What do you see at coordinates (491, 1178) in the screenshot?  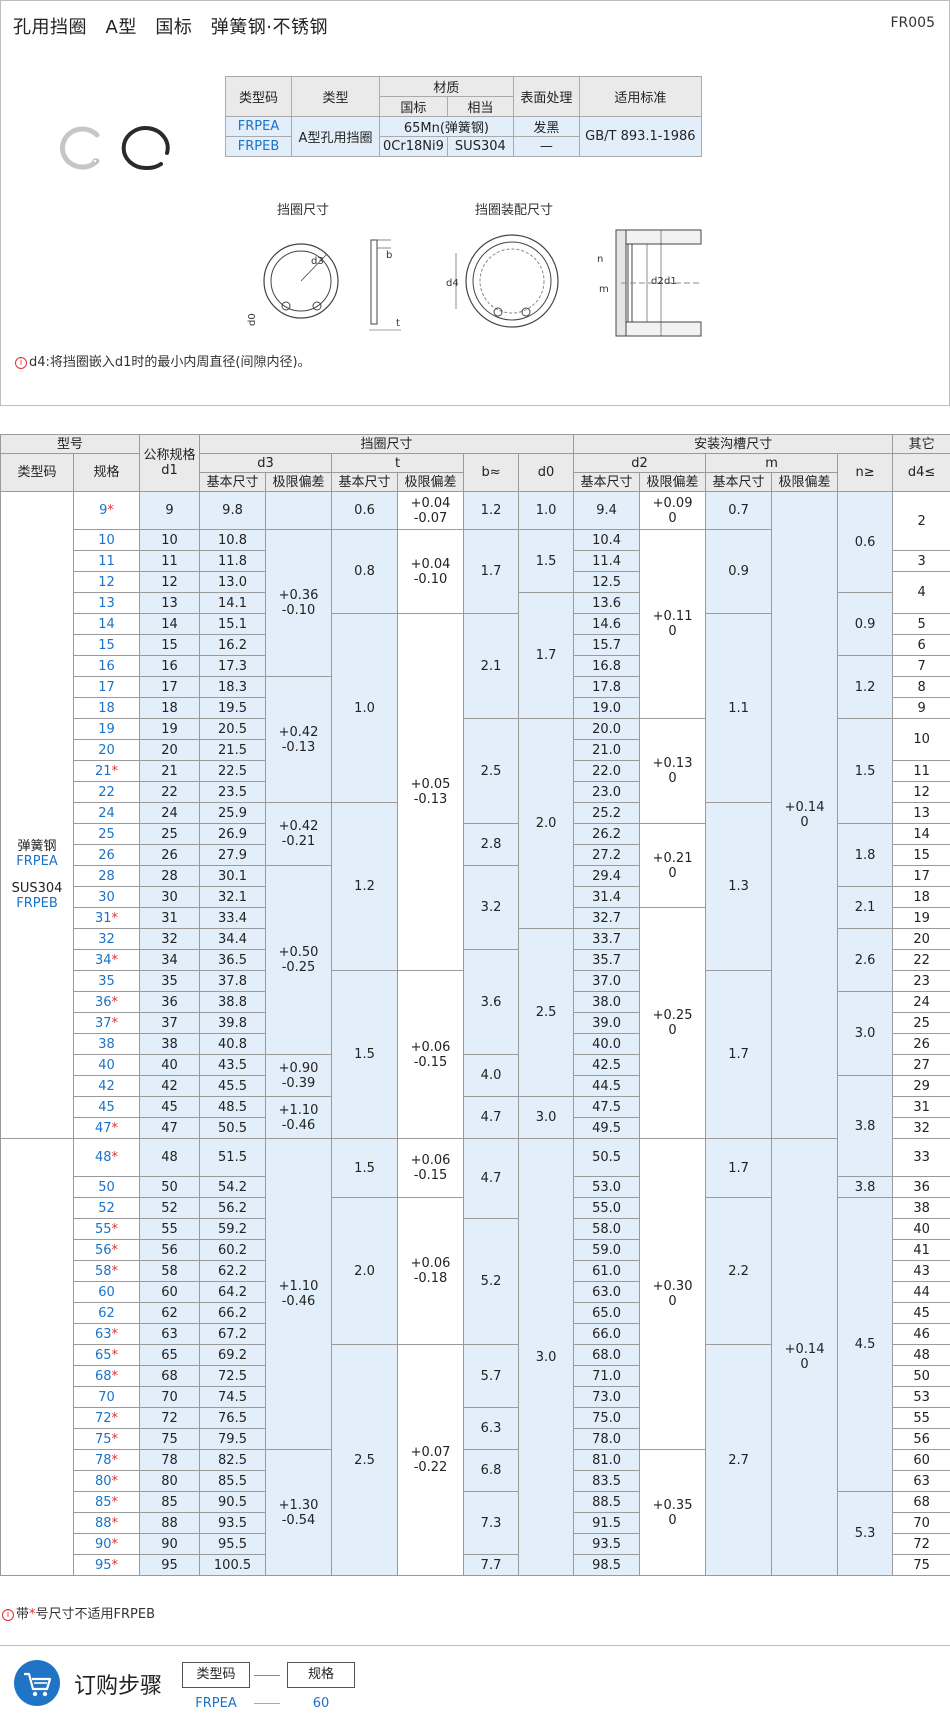 I see `b-cell: 4.7` at bounding box center [491, 1178].